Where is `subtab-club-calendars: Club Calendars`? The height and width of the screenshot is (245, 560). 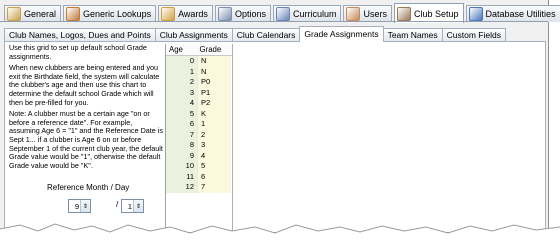
subtab-club-calendars: Club Calendars is located at coordinates (266, 35).